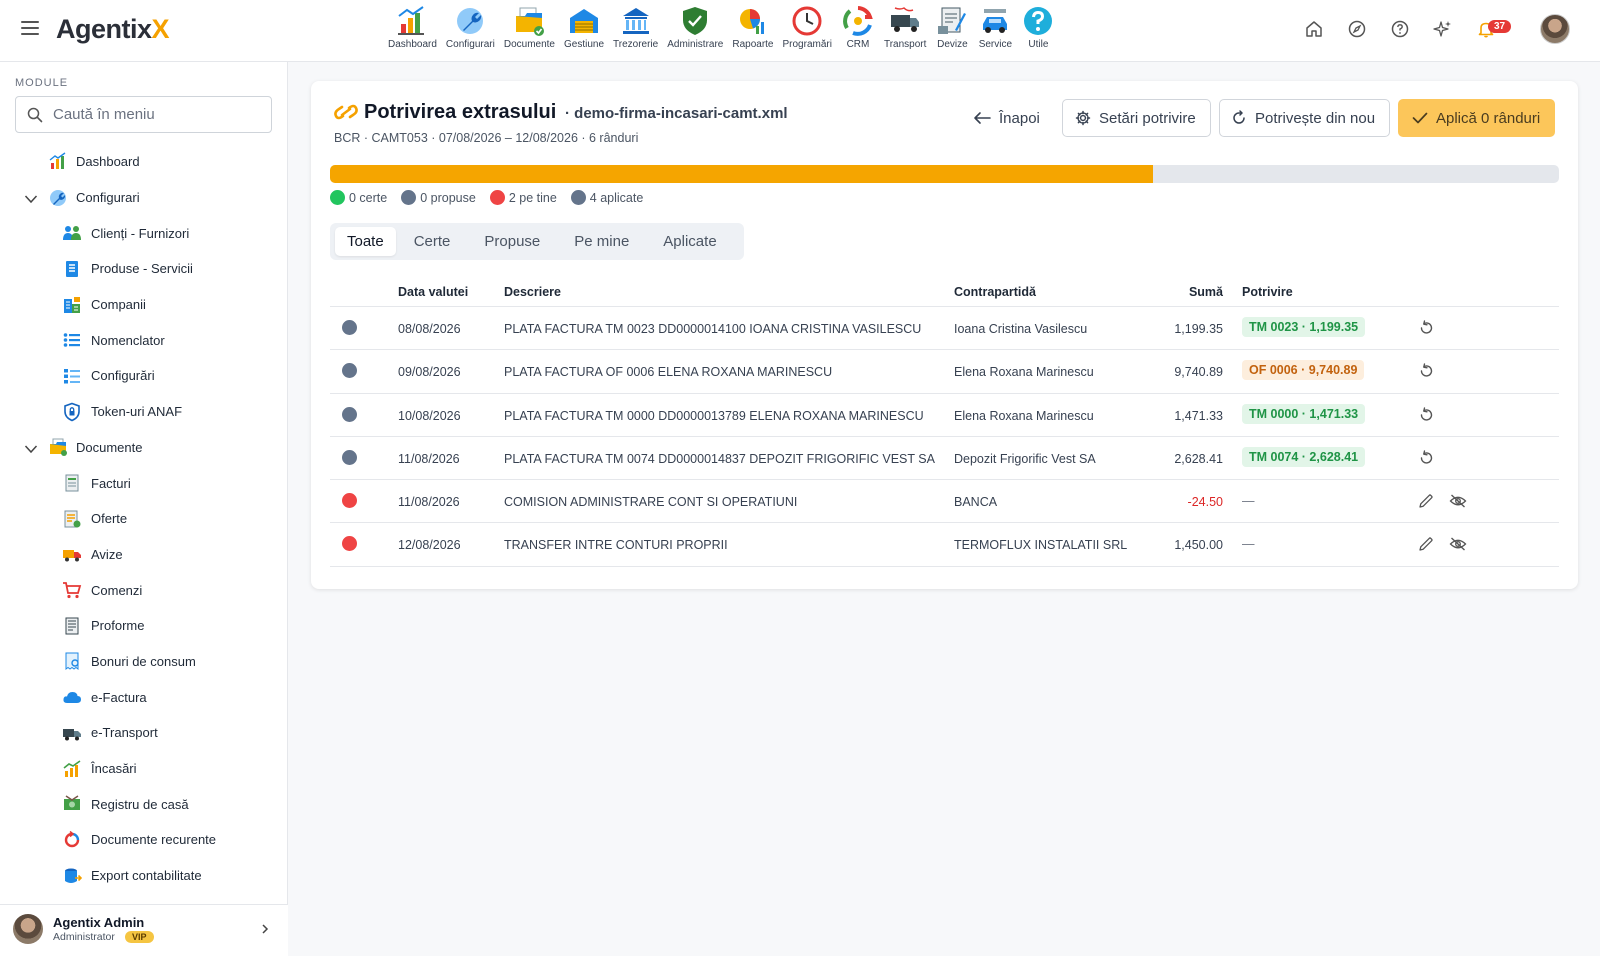 The image size is (1600, 956). What do you see at coordinates (1555, 29) in the screenshot?
I see `user-avatar` at bounding box center [1555, 29].